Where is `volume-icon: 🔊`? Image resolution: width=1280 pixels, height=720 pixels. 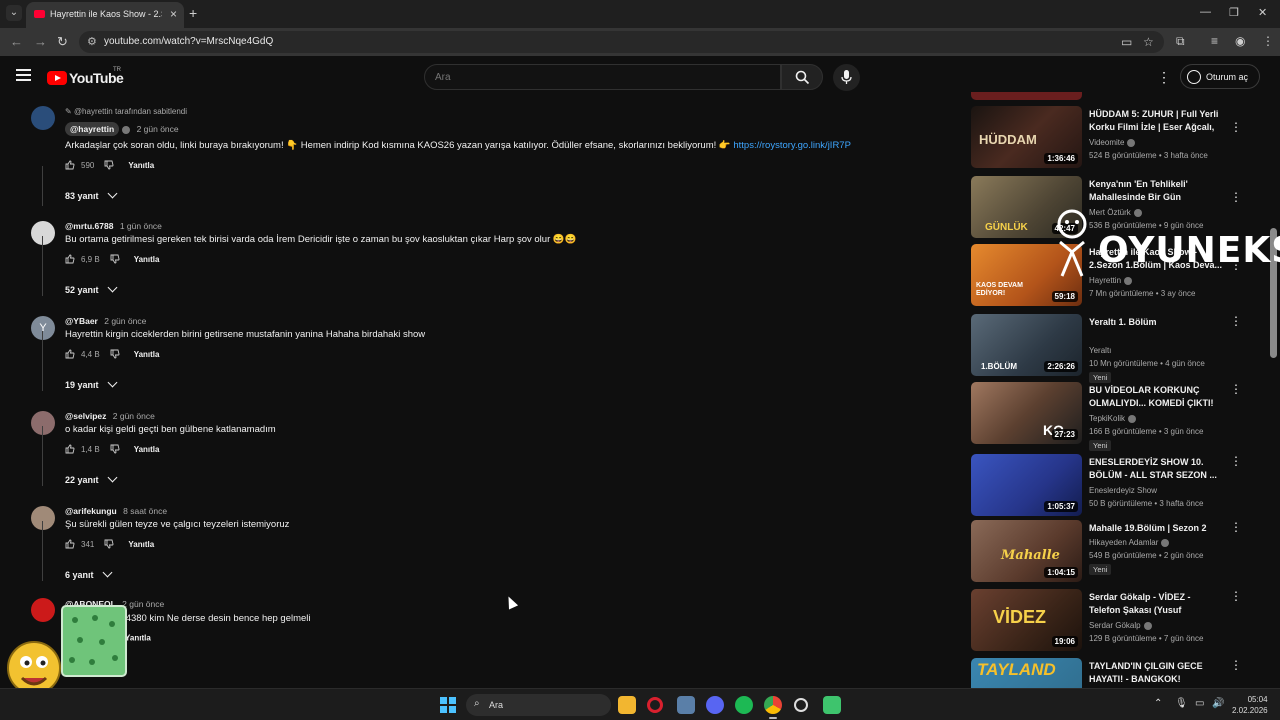 volume-icon: 🔊 is located at coordinates (1218, 703).